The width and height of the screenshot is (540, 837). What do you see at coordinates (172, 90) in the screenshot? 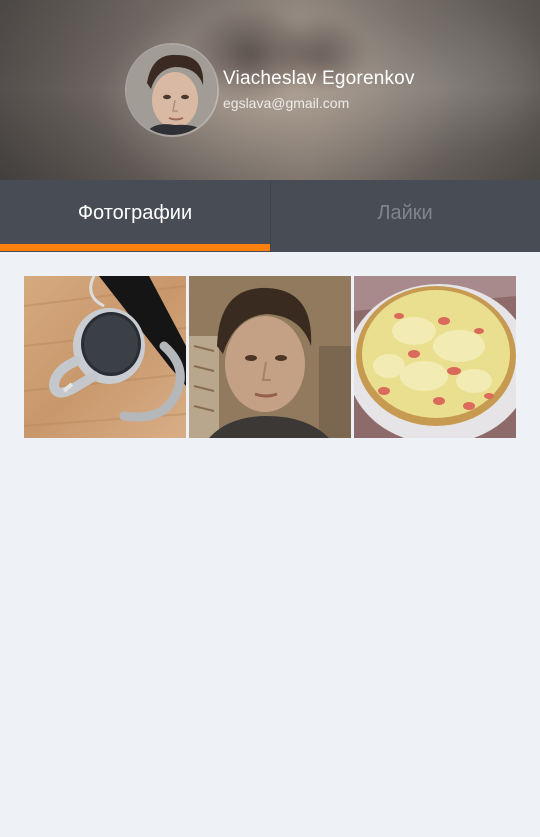
I see `avatar` at bounding box center [172, 90].